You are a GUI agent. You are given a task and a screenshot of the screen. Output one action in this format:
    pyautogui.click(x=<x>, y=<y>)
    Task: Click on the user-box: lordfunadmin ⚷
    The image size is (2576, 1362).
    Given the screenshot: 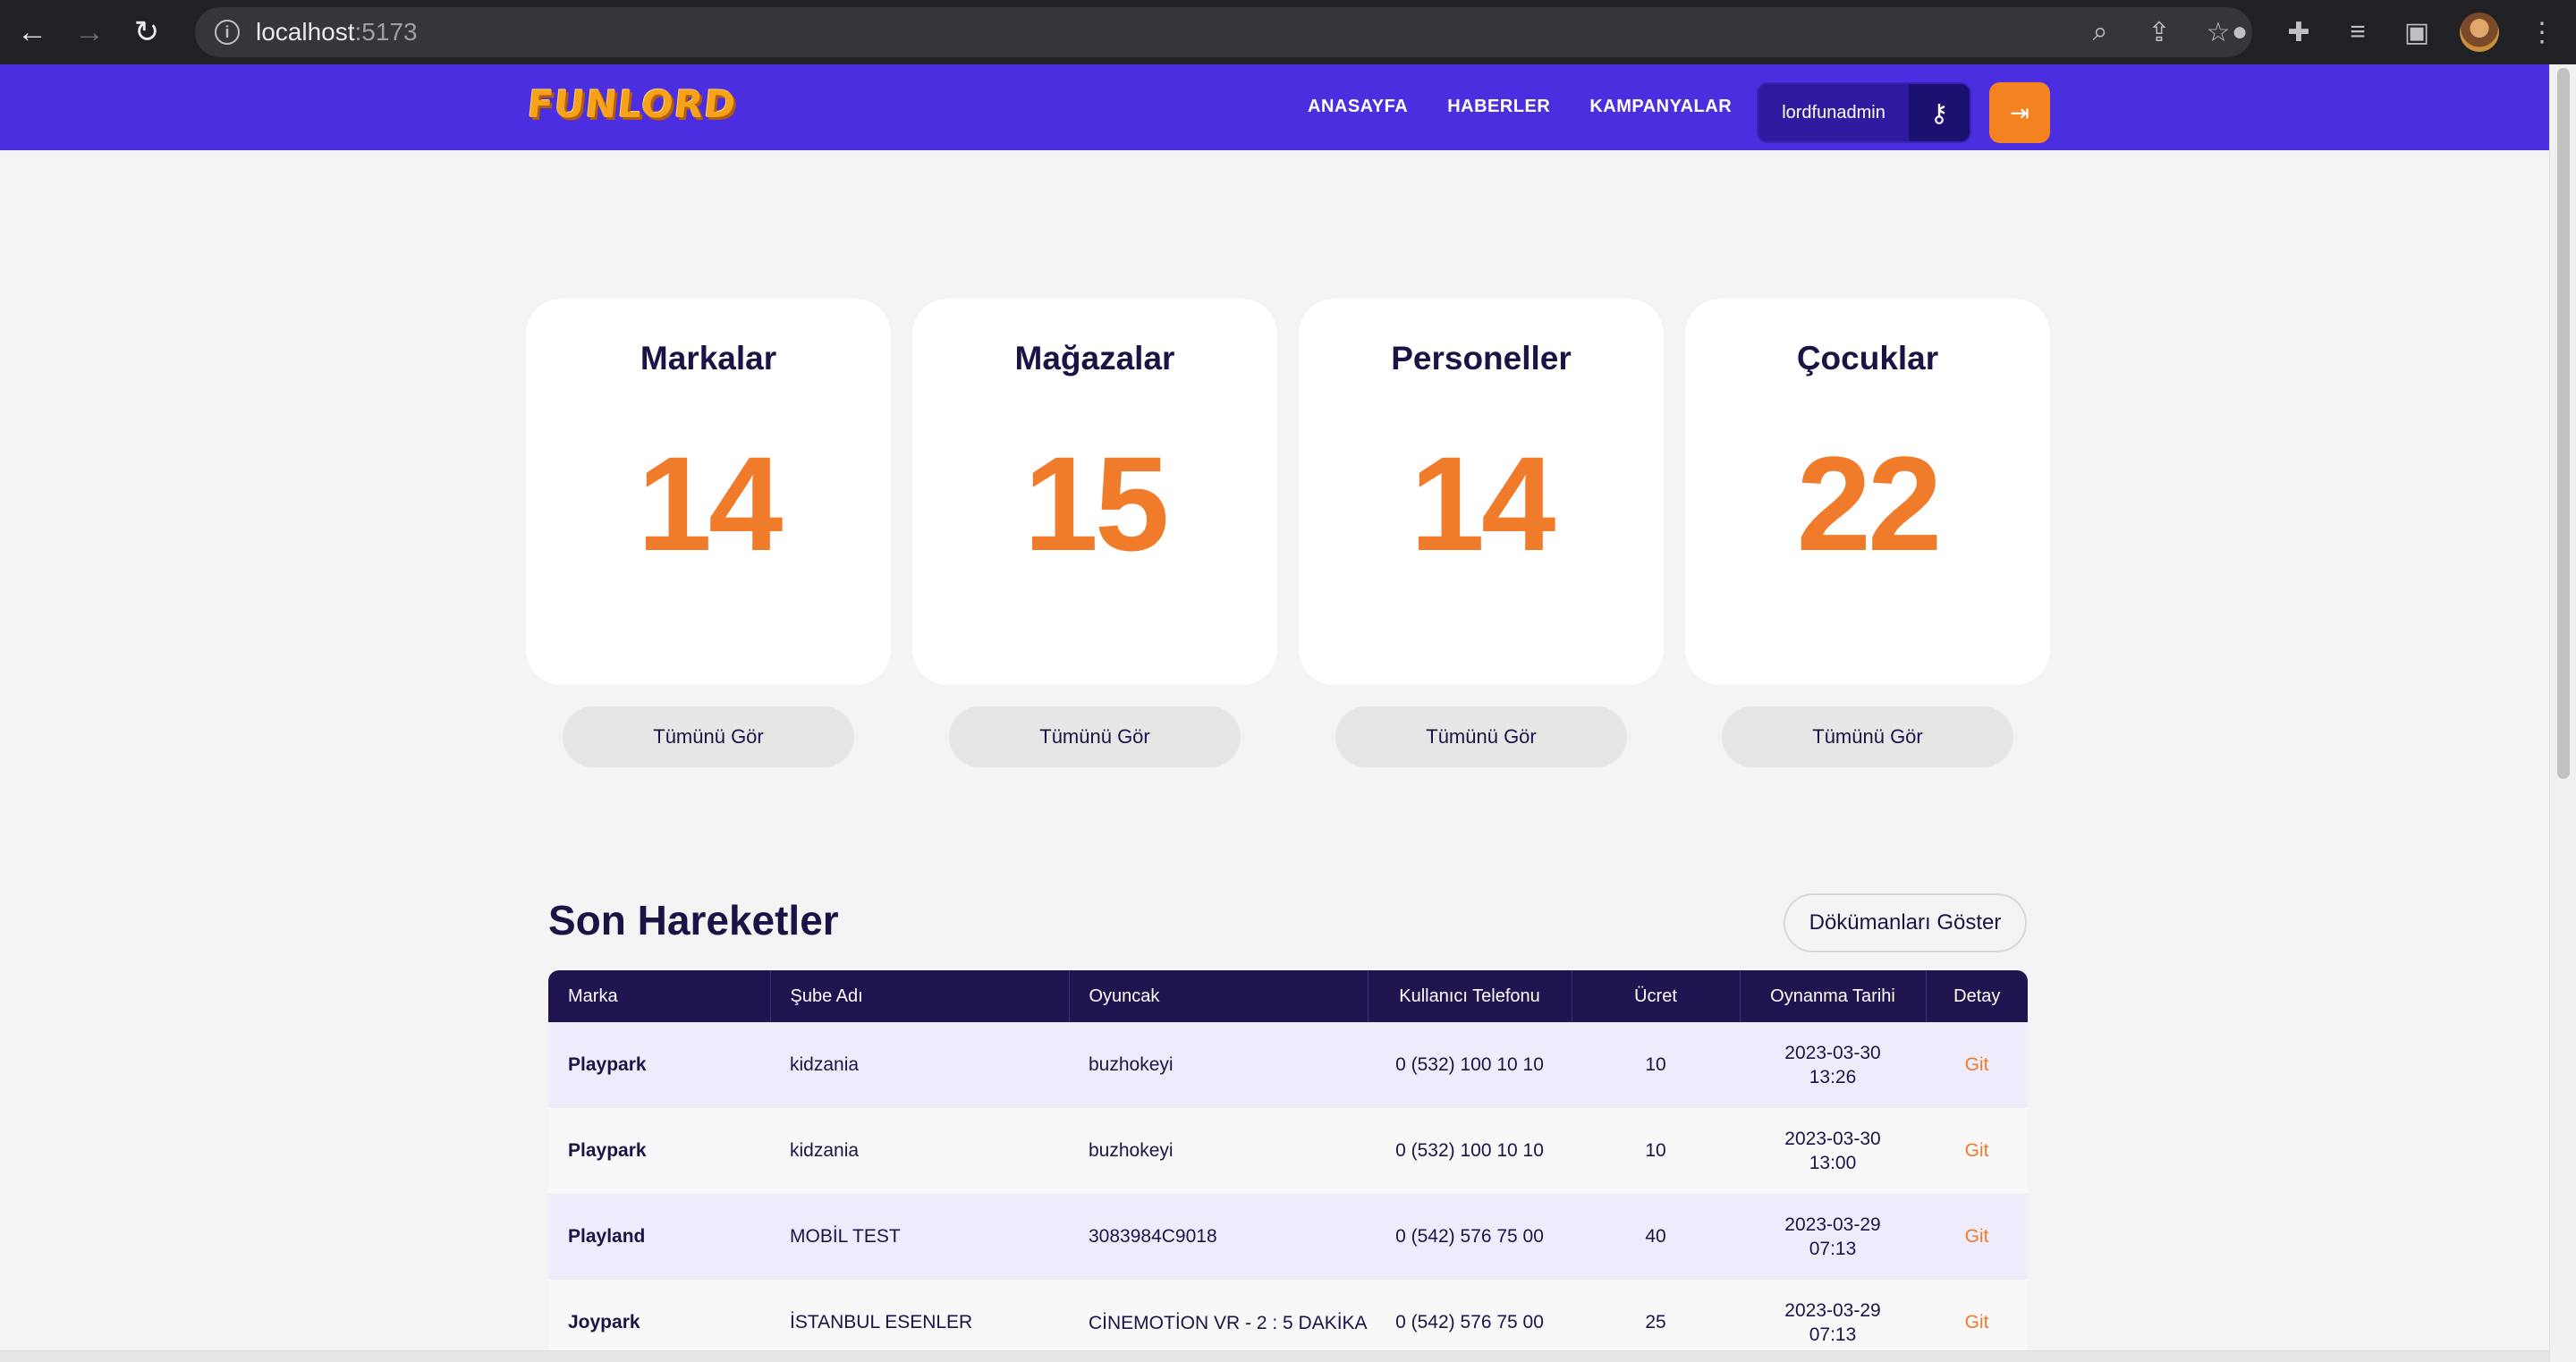 What is the action you would take?
    pyautogui.click(x=1864, y=112)
    